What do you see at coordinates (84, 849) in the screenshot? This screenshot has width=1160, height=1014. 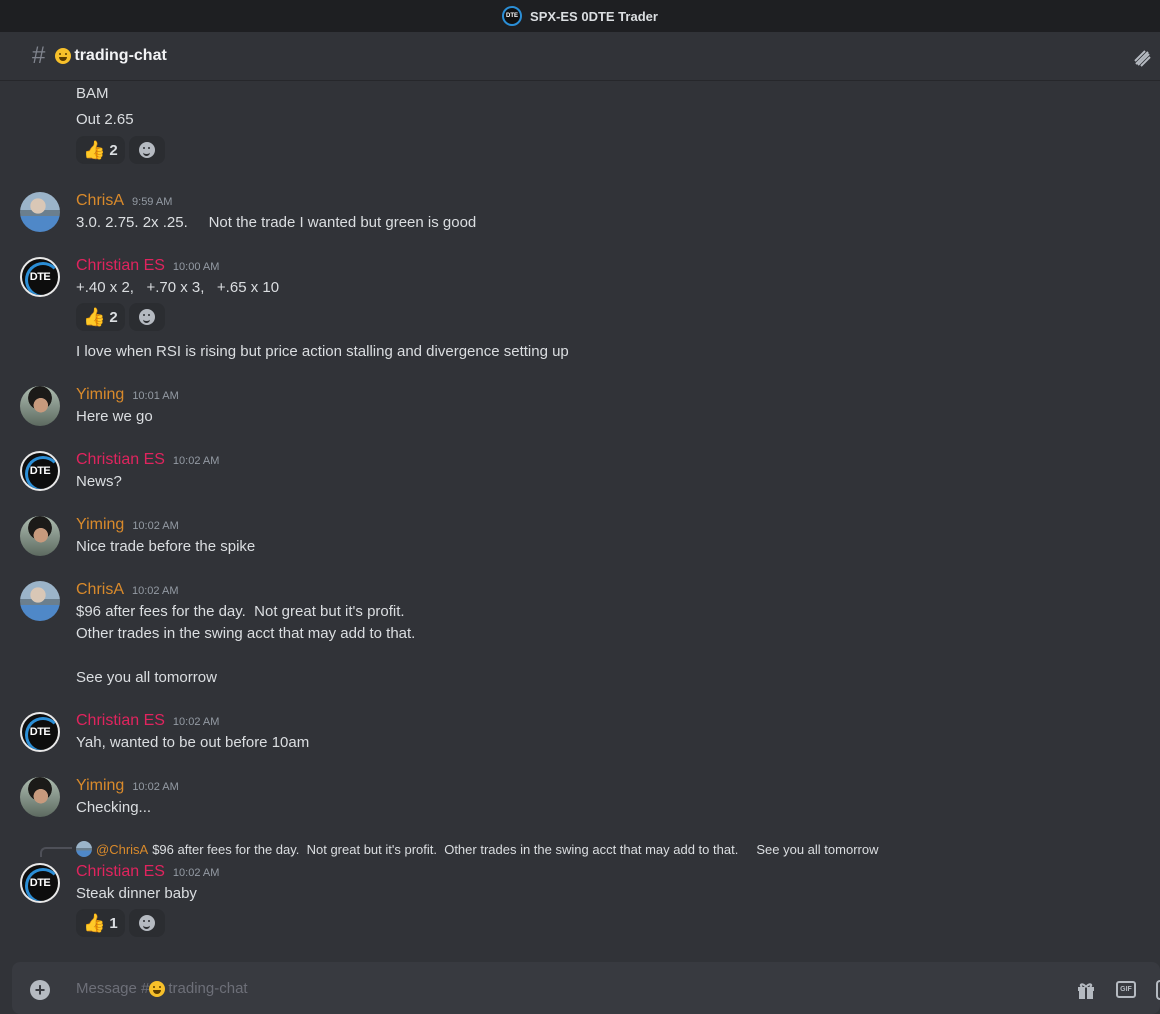 I see `reply-avatar` at bounding box center [84, 849].